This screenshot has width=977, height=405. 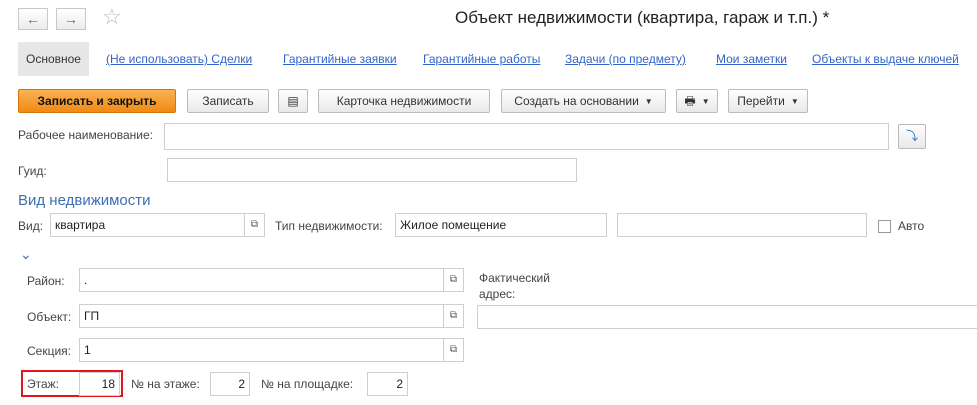 What do you see at coordinates (43, 384) in the screenshot?
I see `floor-label: Этаж:` at bounding box center [43, 384].